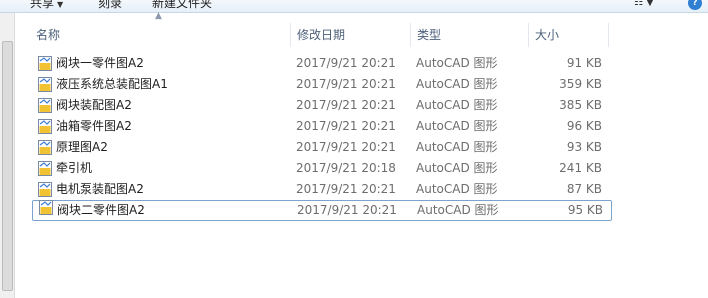 The image size is (708, 298). I want to click on file-size: 241 KB, so click(580, 168).